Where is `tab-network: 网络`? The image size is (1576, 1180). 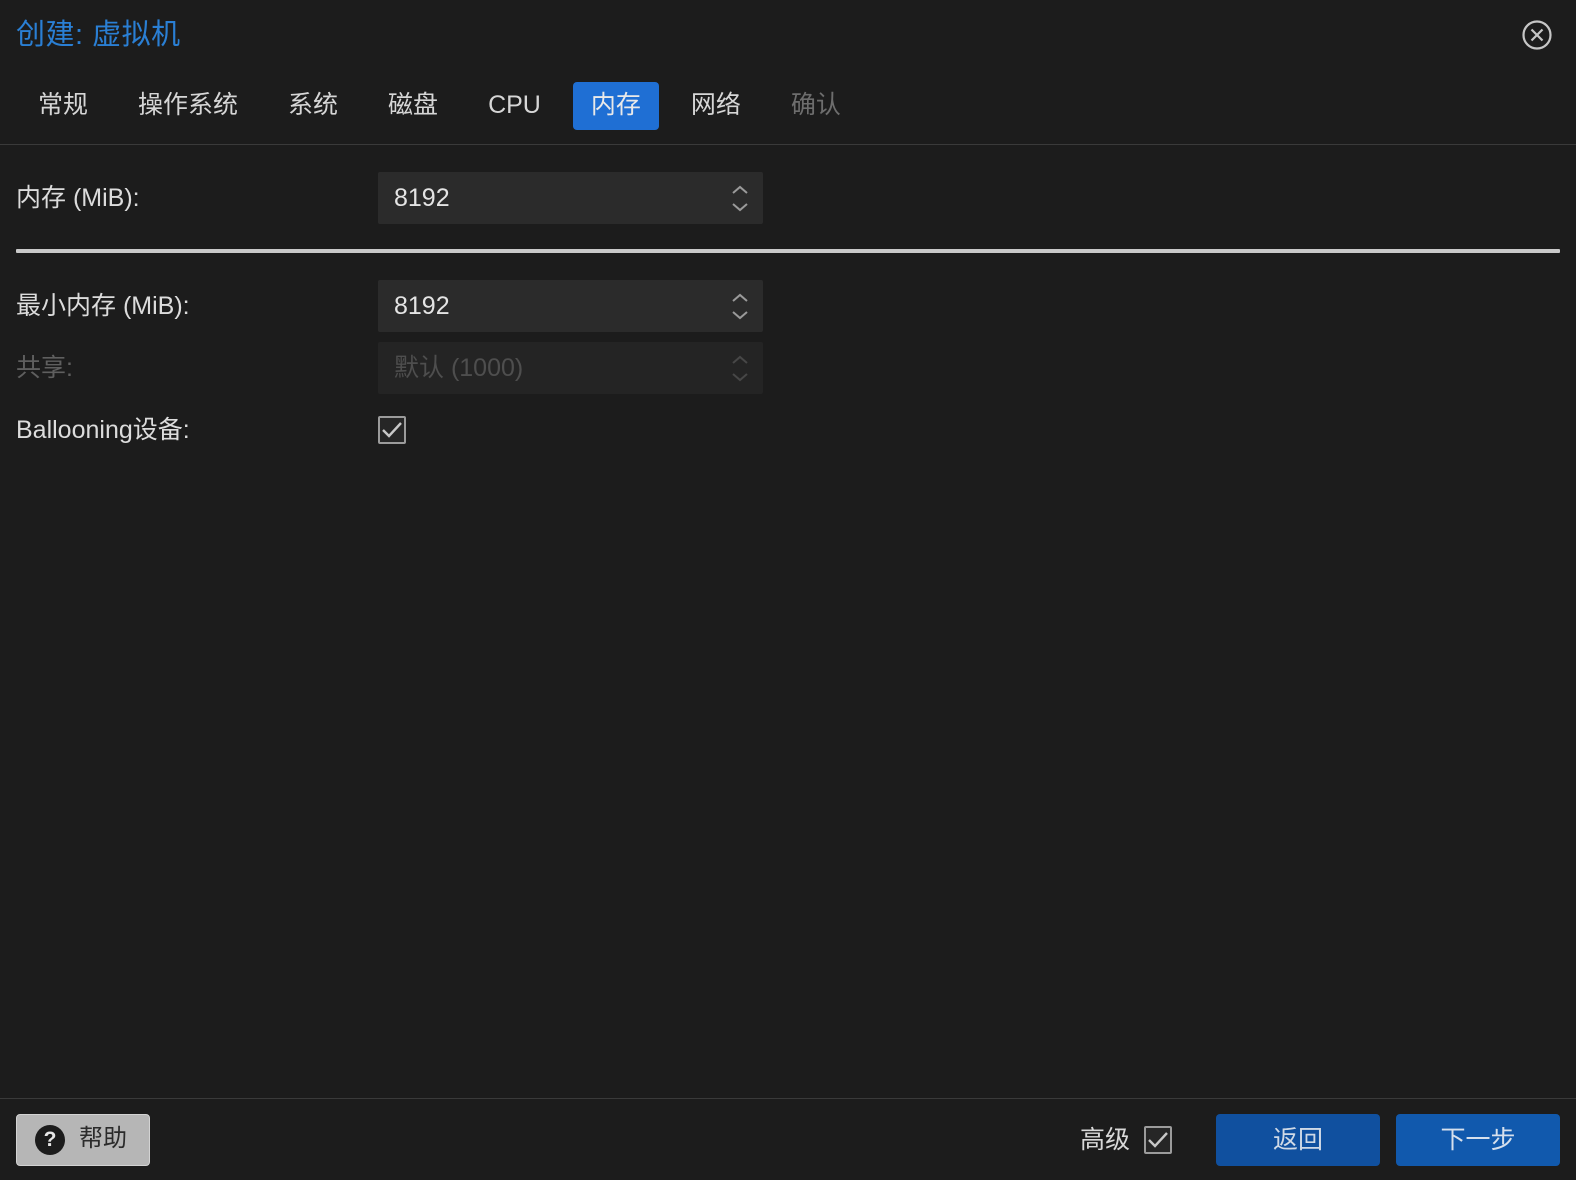
tab-network: 网络 is located at coordinates (716, 105).